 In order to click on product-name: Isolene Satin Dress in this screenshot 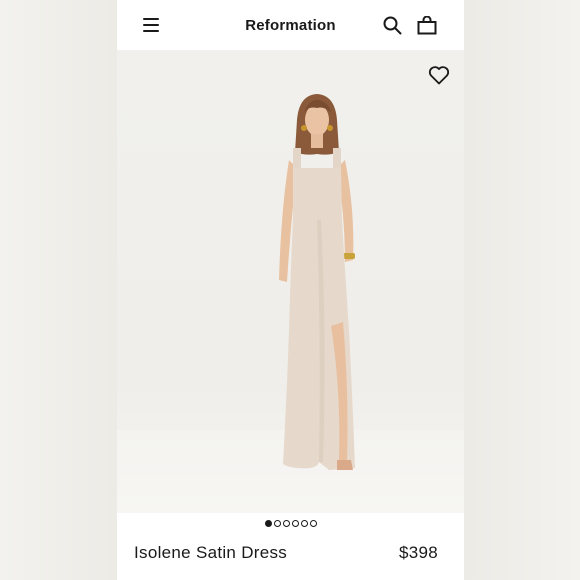, I will do `click(210, 553)`.